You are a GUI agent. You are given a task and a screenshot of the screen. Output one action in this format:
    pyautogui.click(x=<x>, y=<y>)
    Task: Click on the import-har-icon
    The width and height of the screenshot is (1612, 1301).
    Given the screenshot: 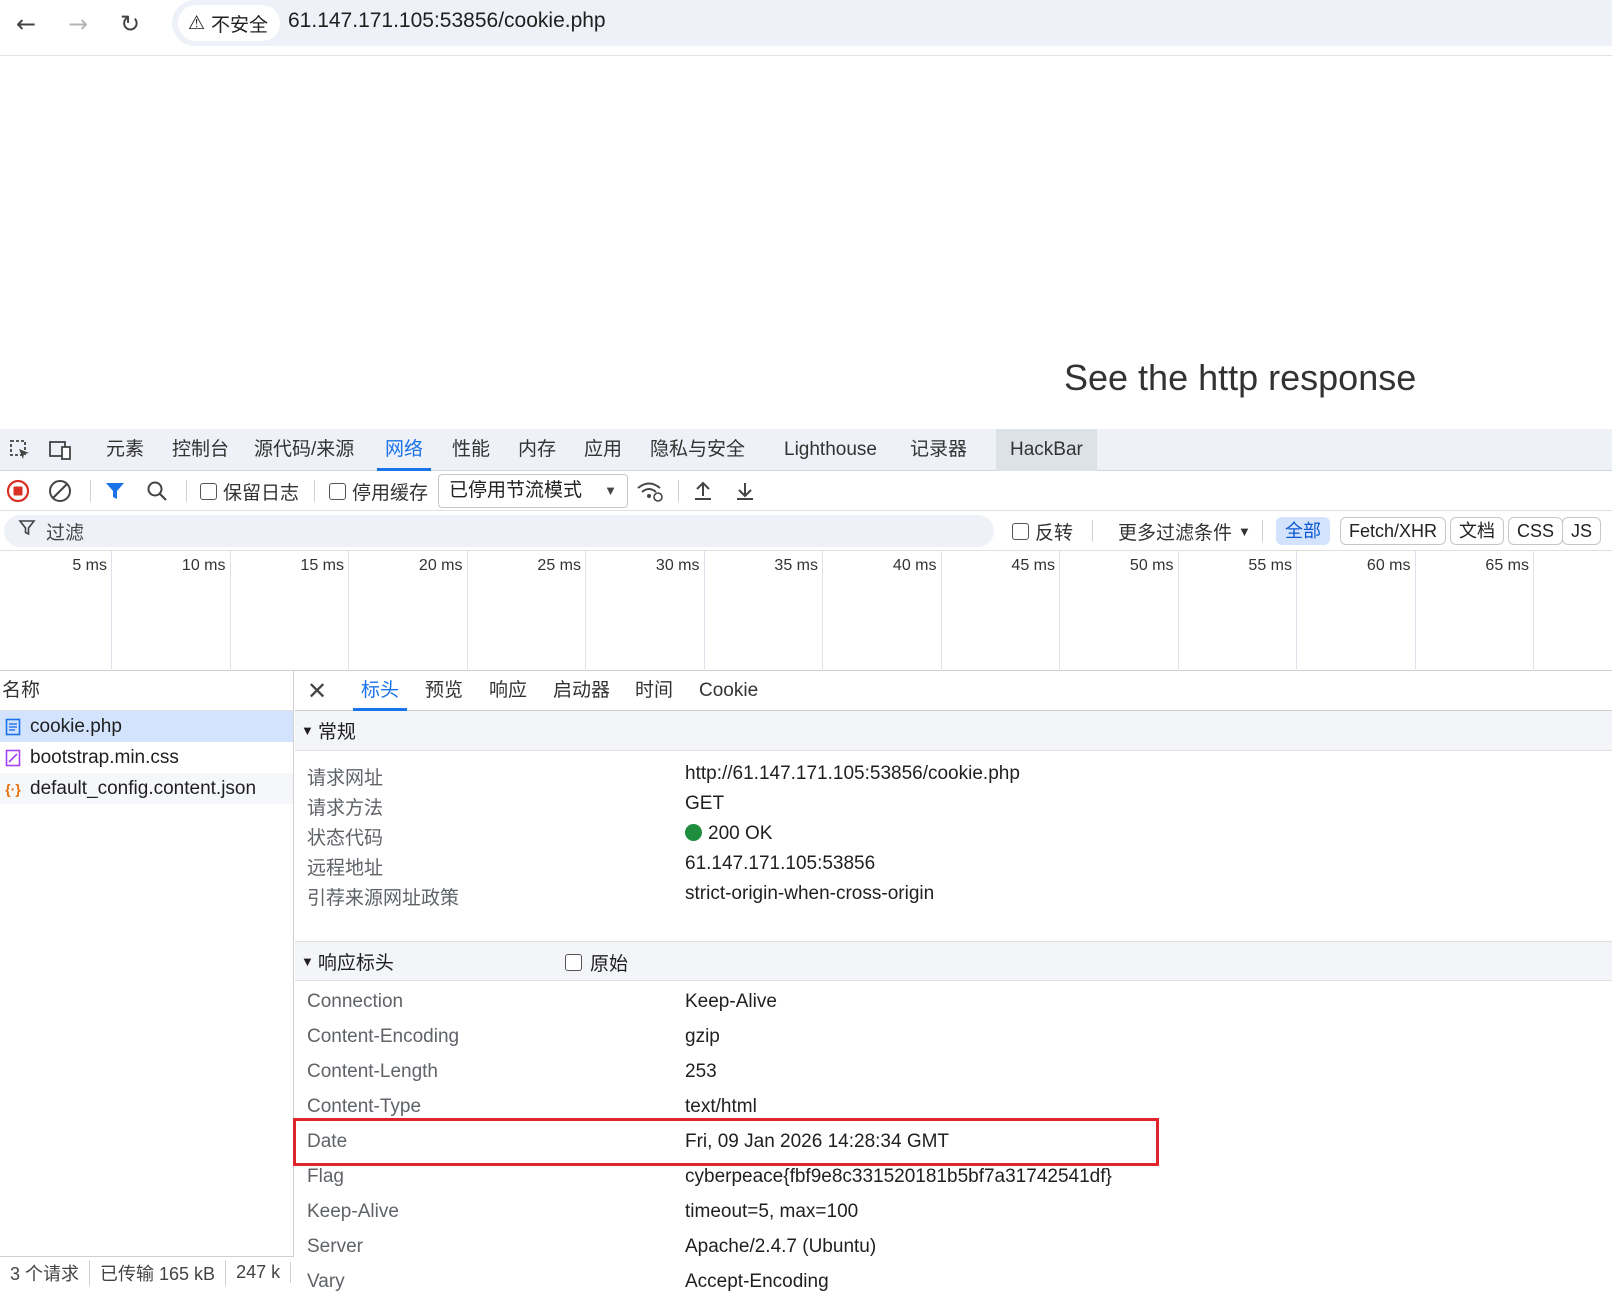 What is the action you would take?
    pyautogui.click(x=703, y=491)
    